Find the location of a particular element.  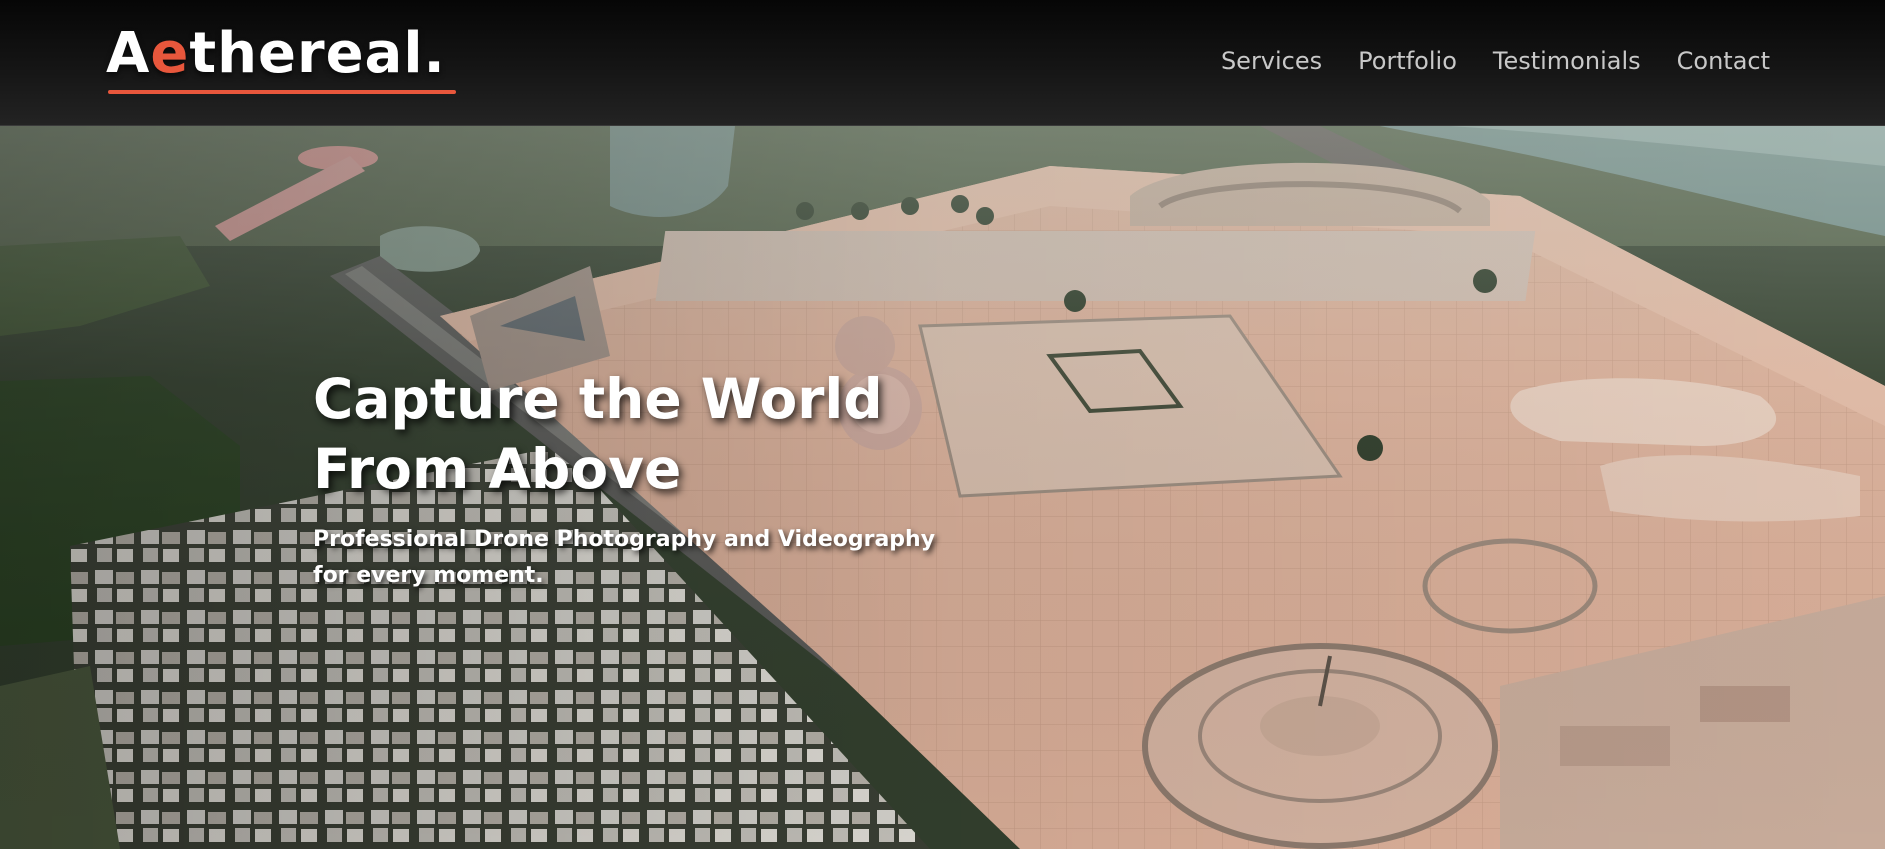

main-nav: Services Portfolio Testimonials Contact is located at coordinates (1495, 61).